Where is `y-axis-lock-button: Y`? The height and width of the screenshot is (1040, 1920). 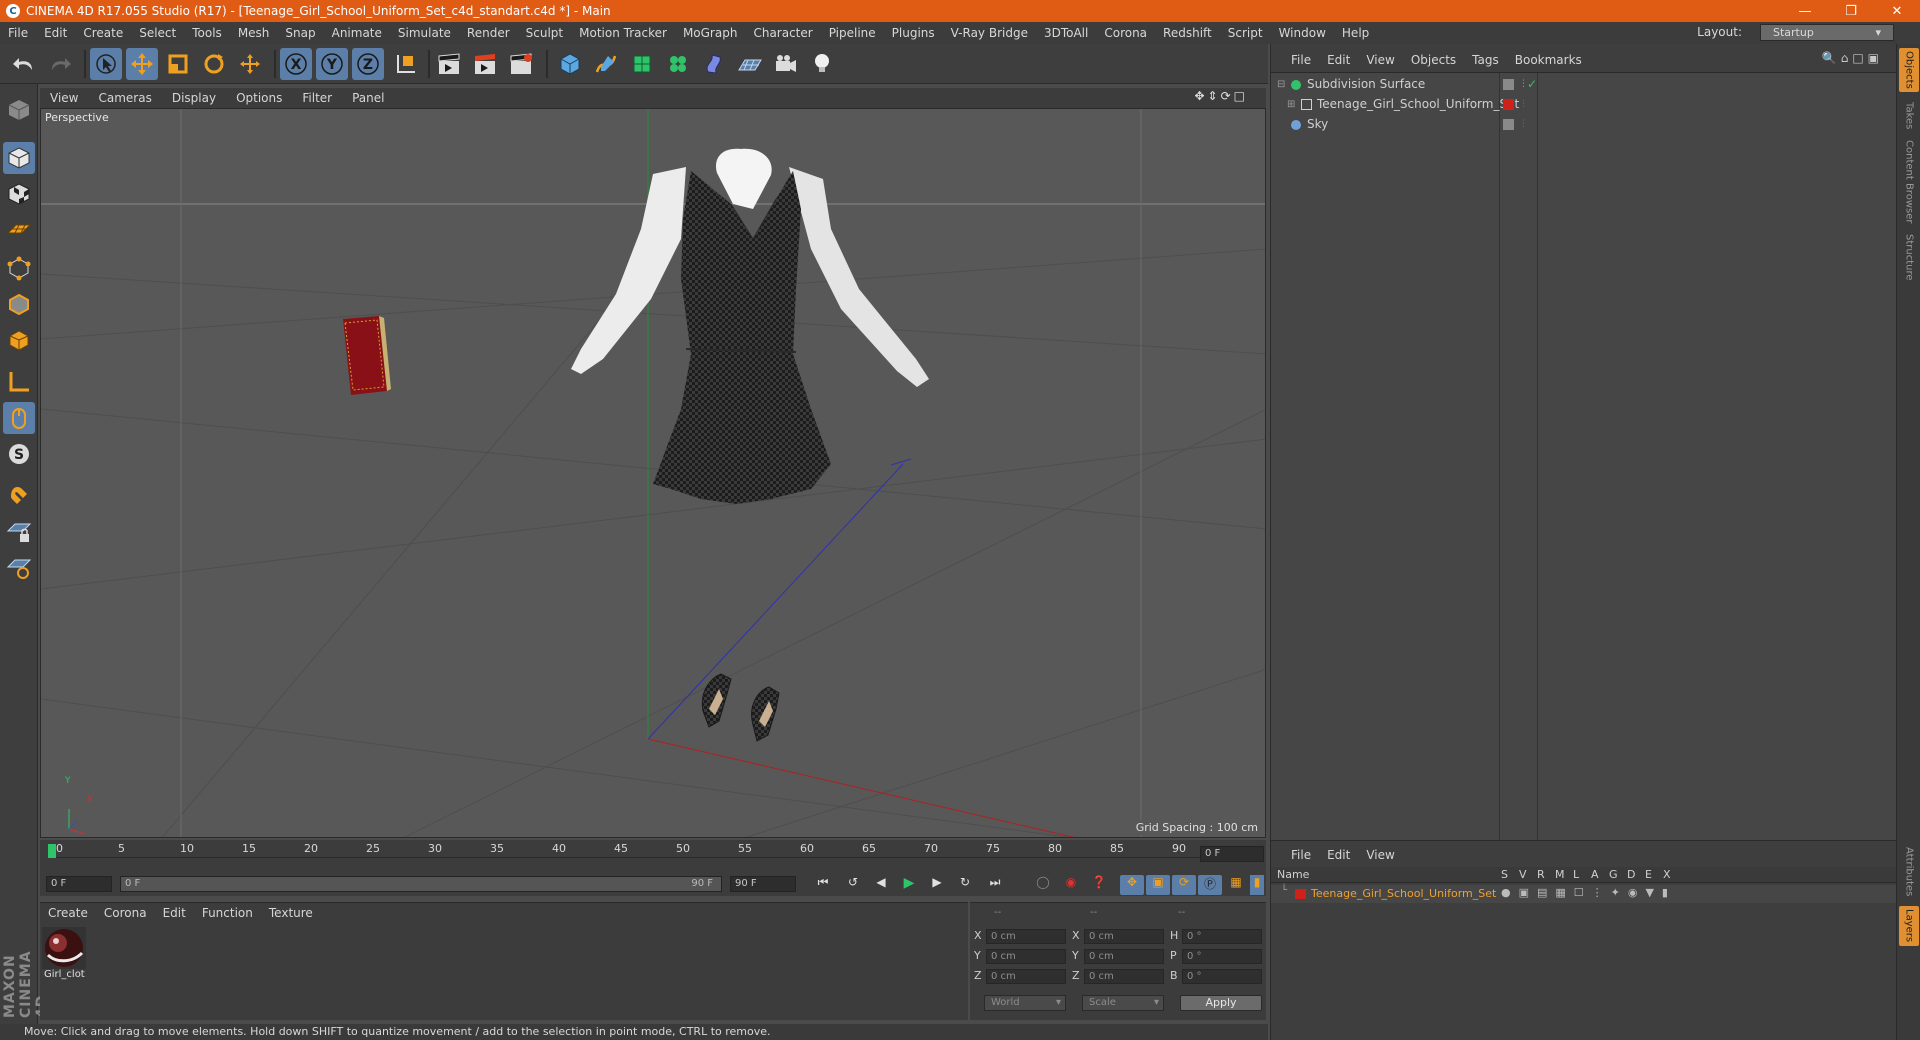
y-axis-lock-button: Y is located at coordinates (332, 64).